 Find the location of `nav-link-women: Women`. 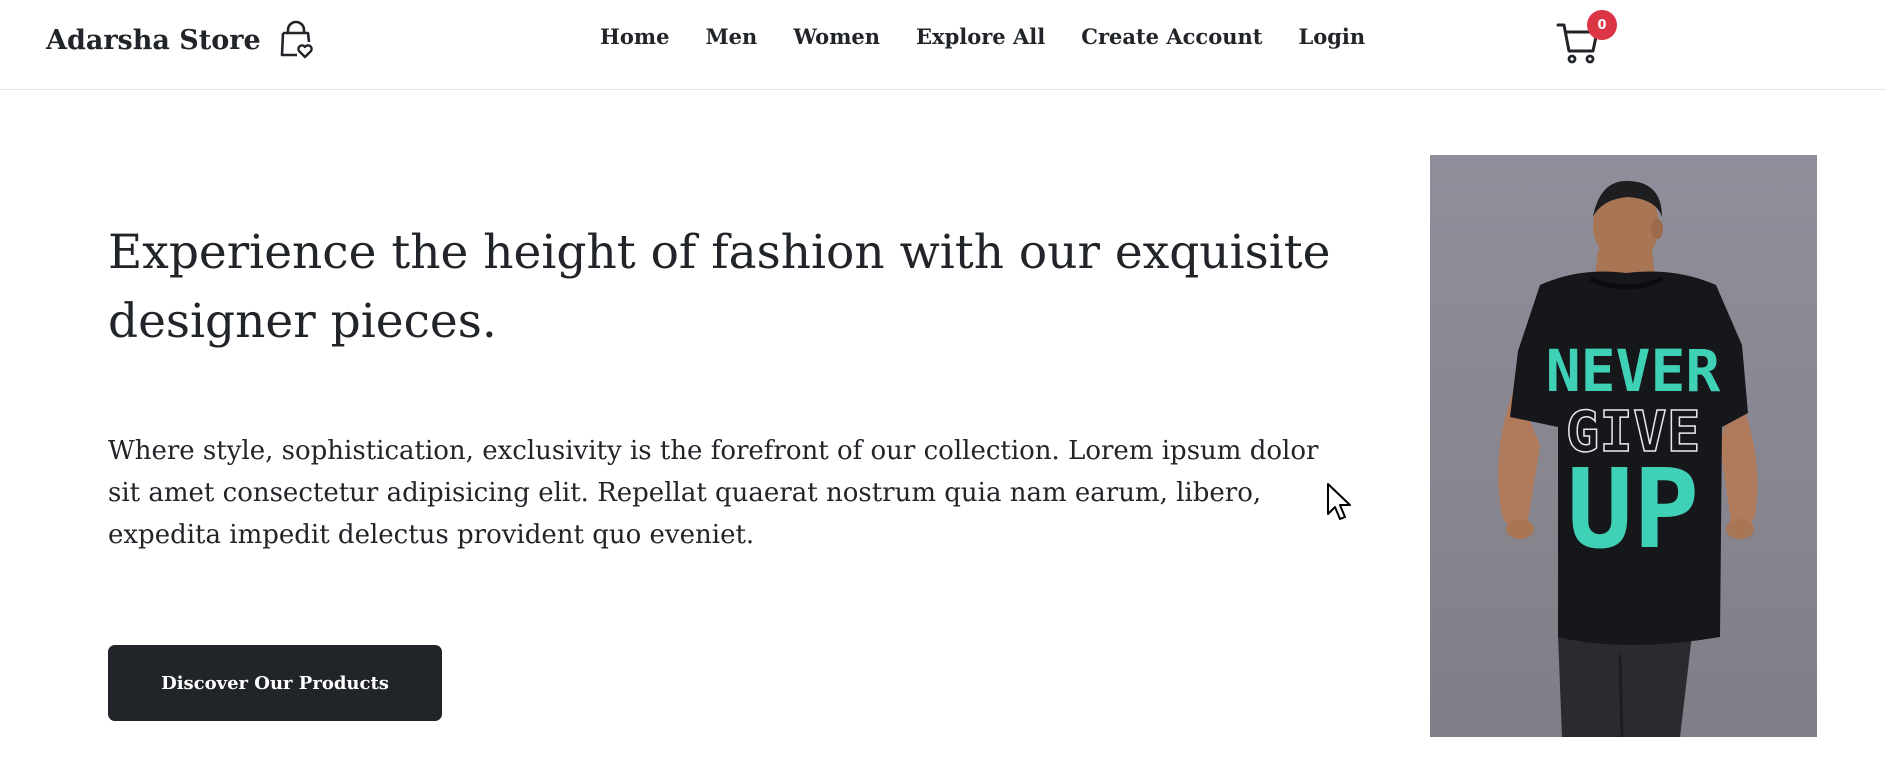

nav-link-women: Women is located at coordinates (836, 36).